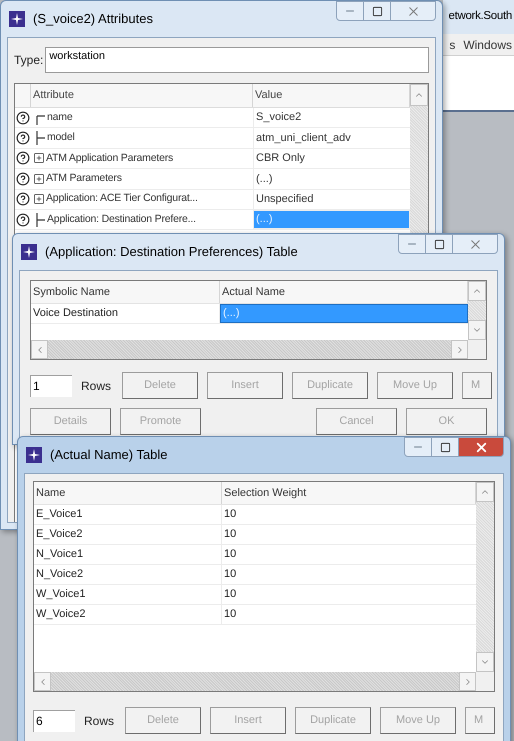 Image resolution: width=514 pixels, height=741 pixels. What do you see at coordinates (481, 447) in the screenshot?
I see `close-button` at bounding box center [481, 447].